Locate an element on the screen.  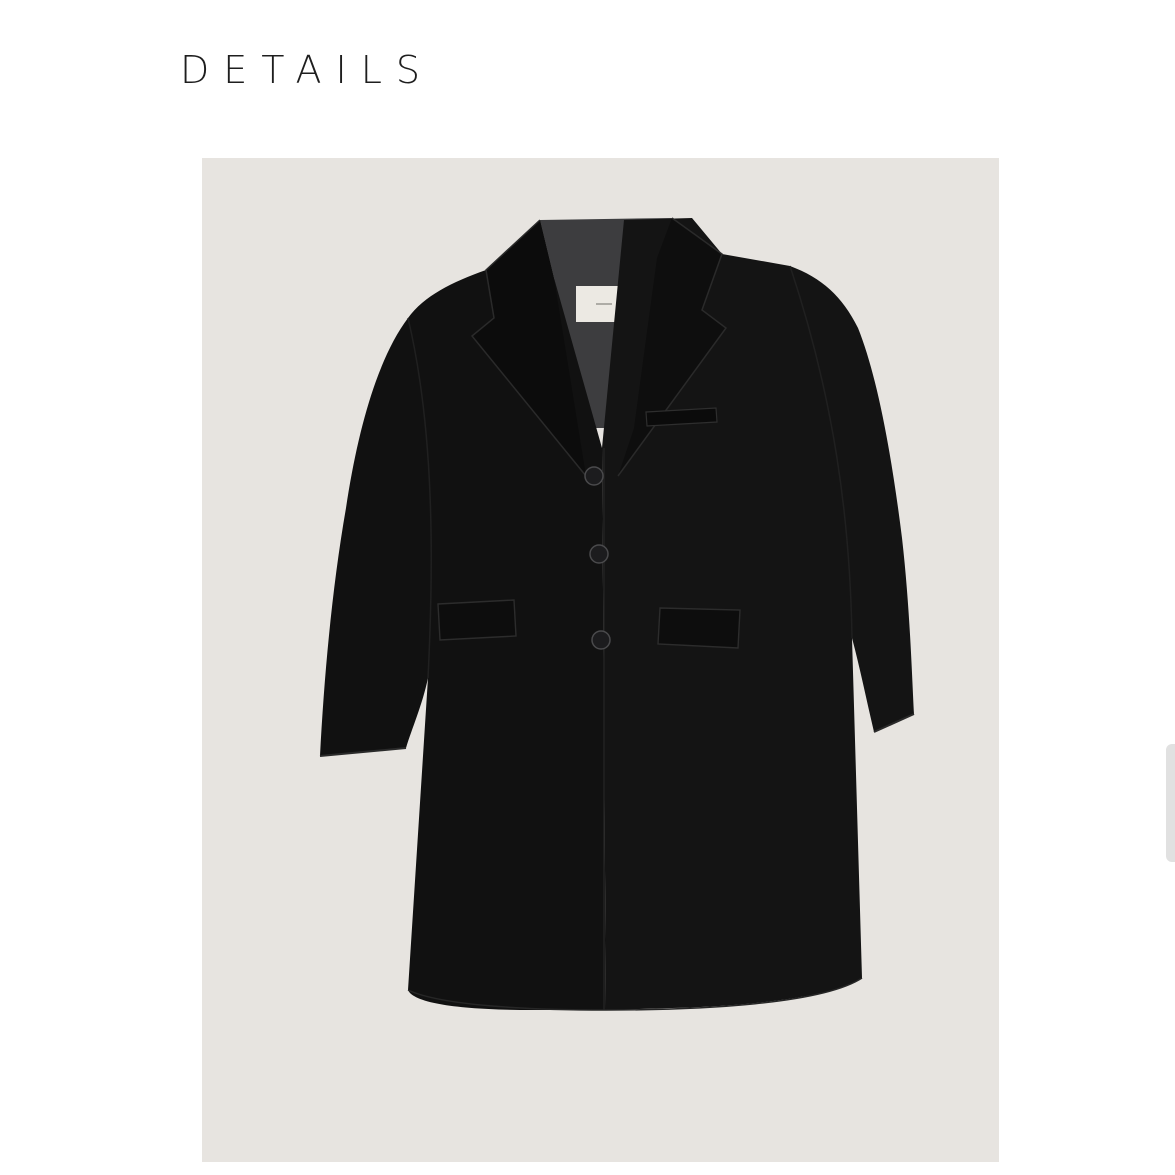
coat-left-flap-pocket is located at coordinates (477, 620).